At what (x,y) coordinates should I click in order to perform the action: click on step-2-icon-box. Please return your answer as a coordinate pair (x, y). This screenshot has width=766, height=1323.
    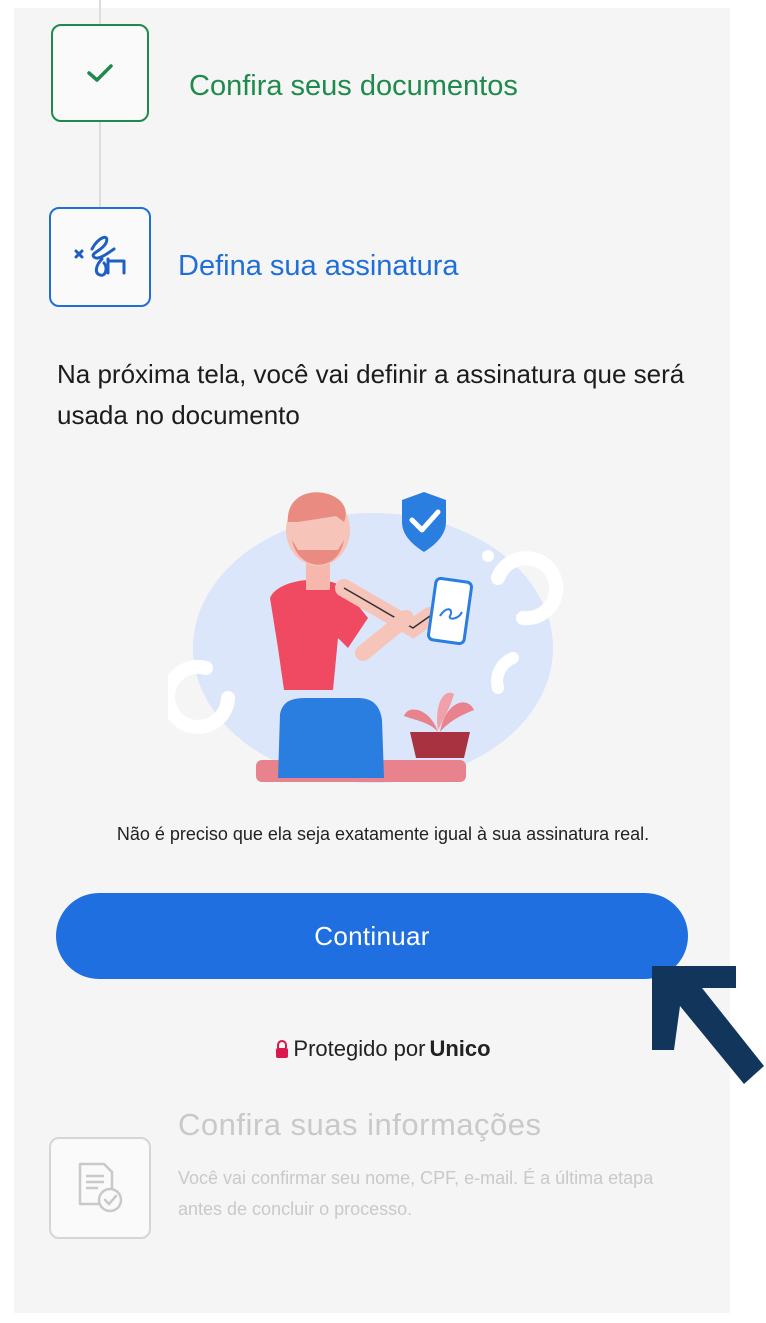
    Looking at the image, I should click on (100, 257).